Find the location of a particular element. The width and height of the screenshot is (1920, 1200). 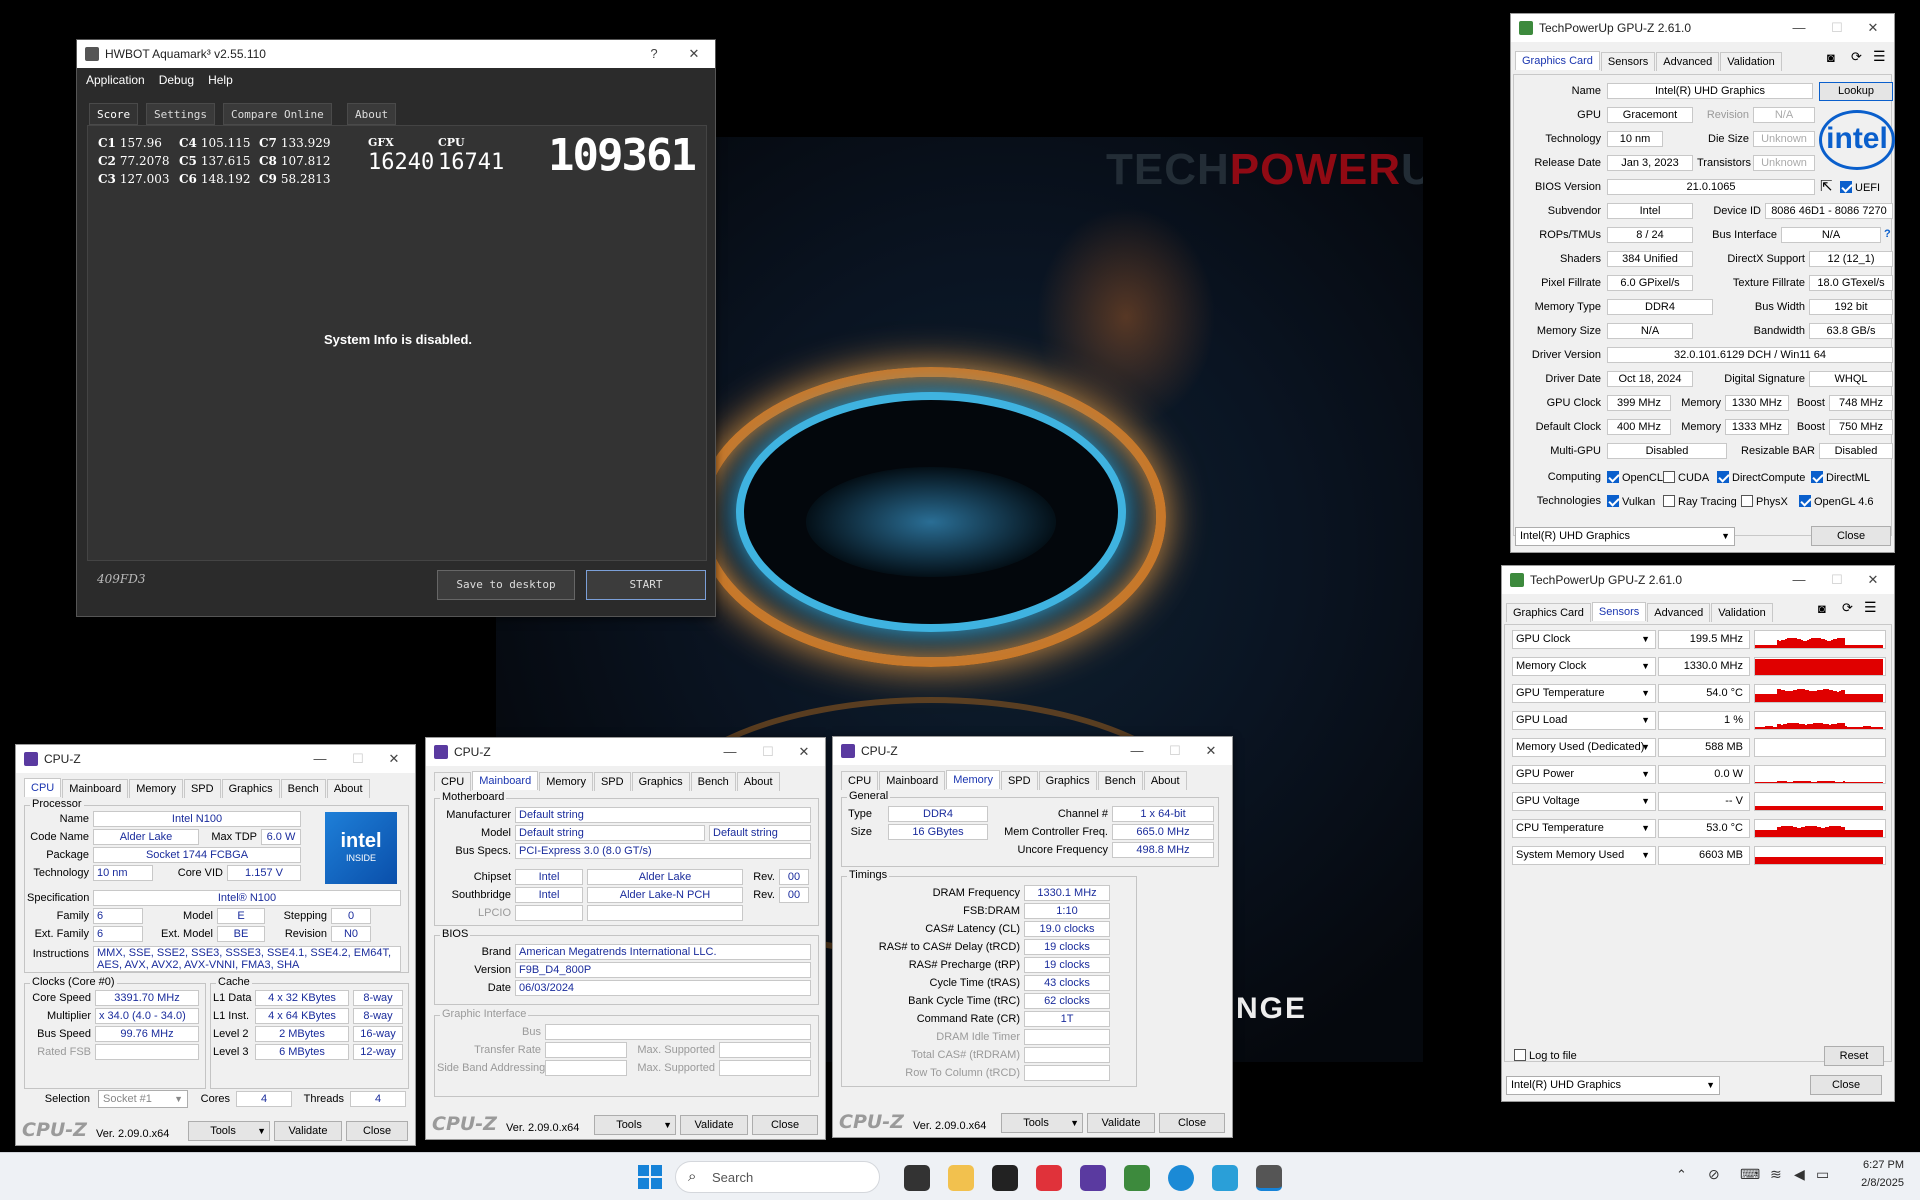

sync-off-icon: ⊘ is located at coordinates (1714, 1174).